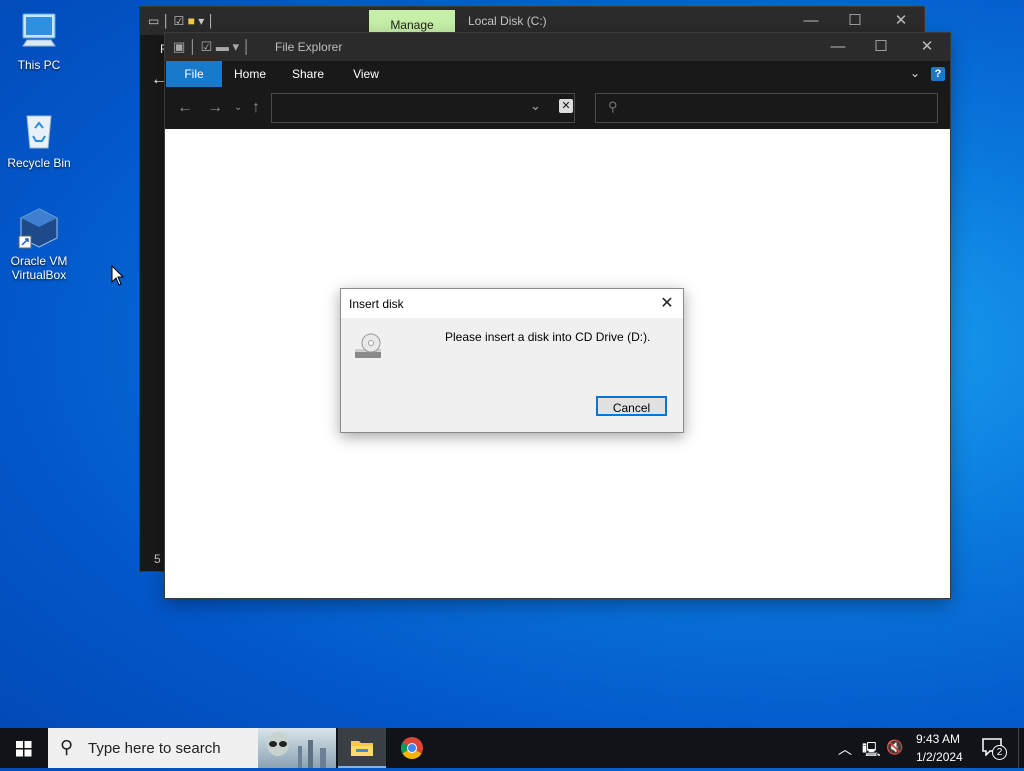 The image size is (1024, 771). I want to click on desktop-icon-label: Oracle VM VirtualBox, so click(39, 268).